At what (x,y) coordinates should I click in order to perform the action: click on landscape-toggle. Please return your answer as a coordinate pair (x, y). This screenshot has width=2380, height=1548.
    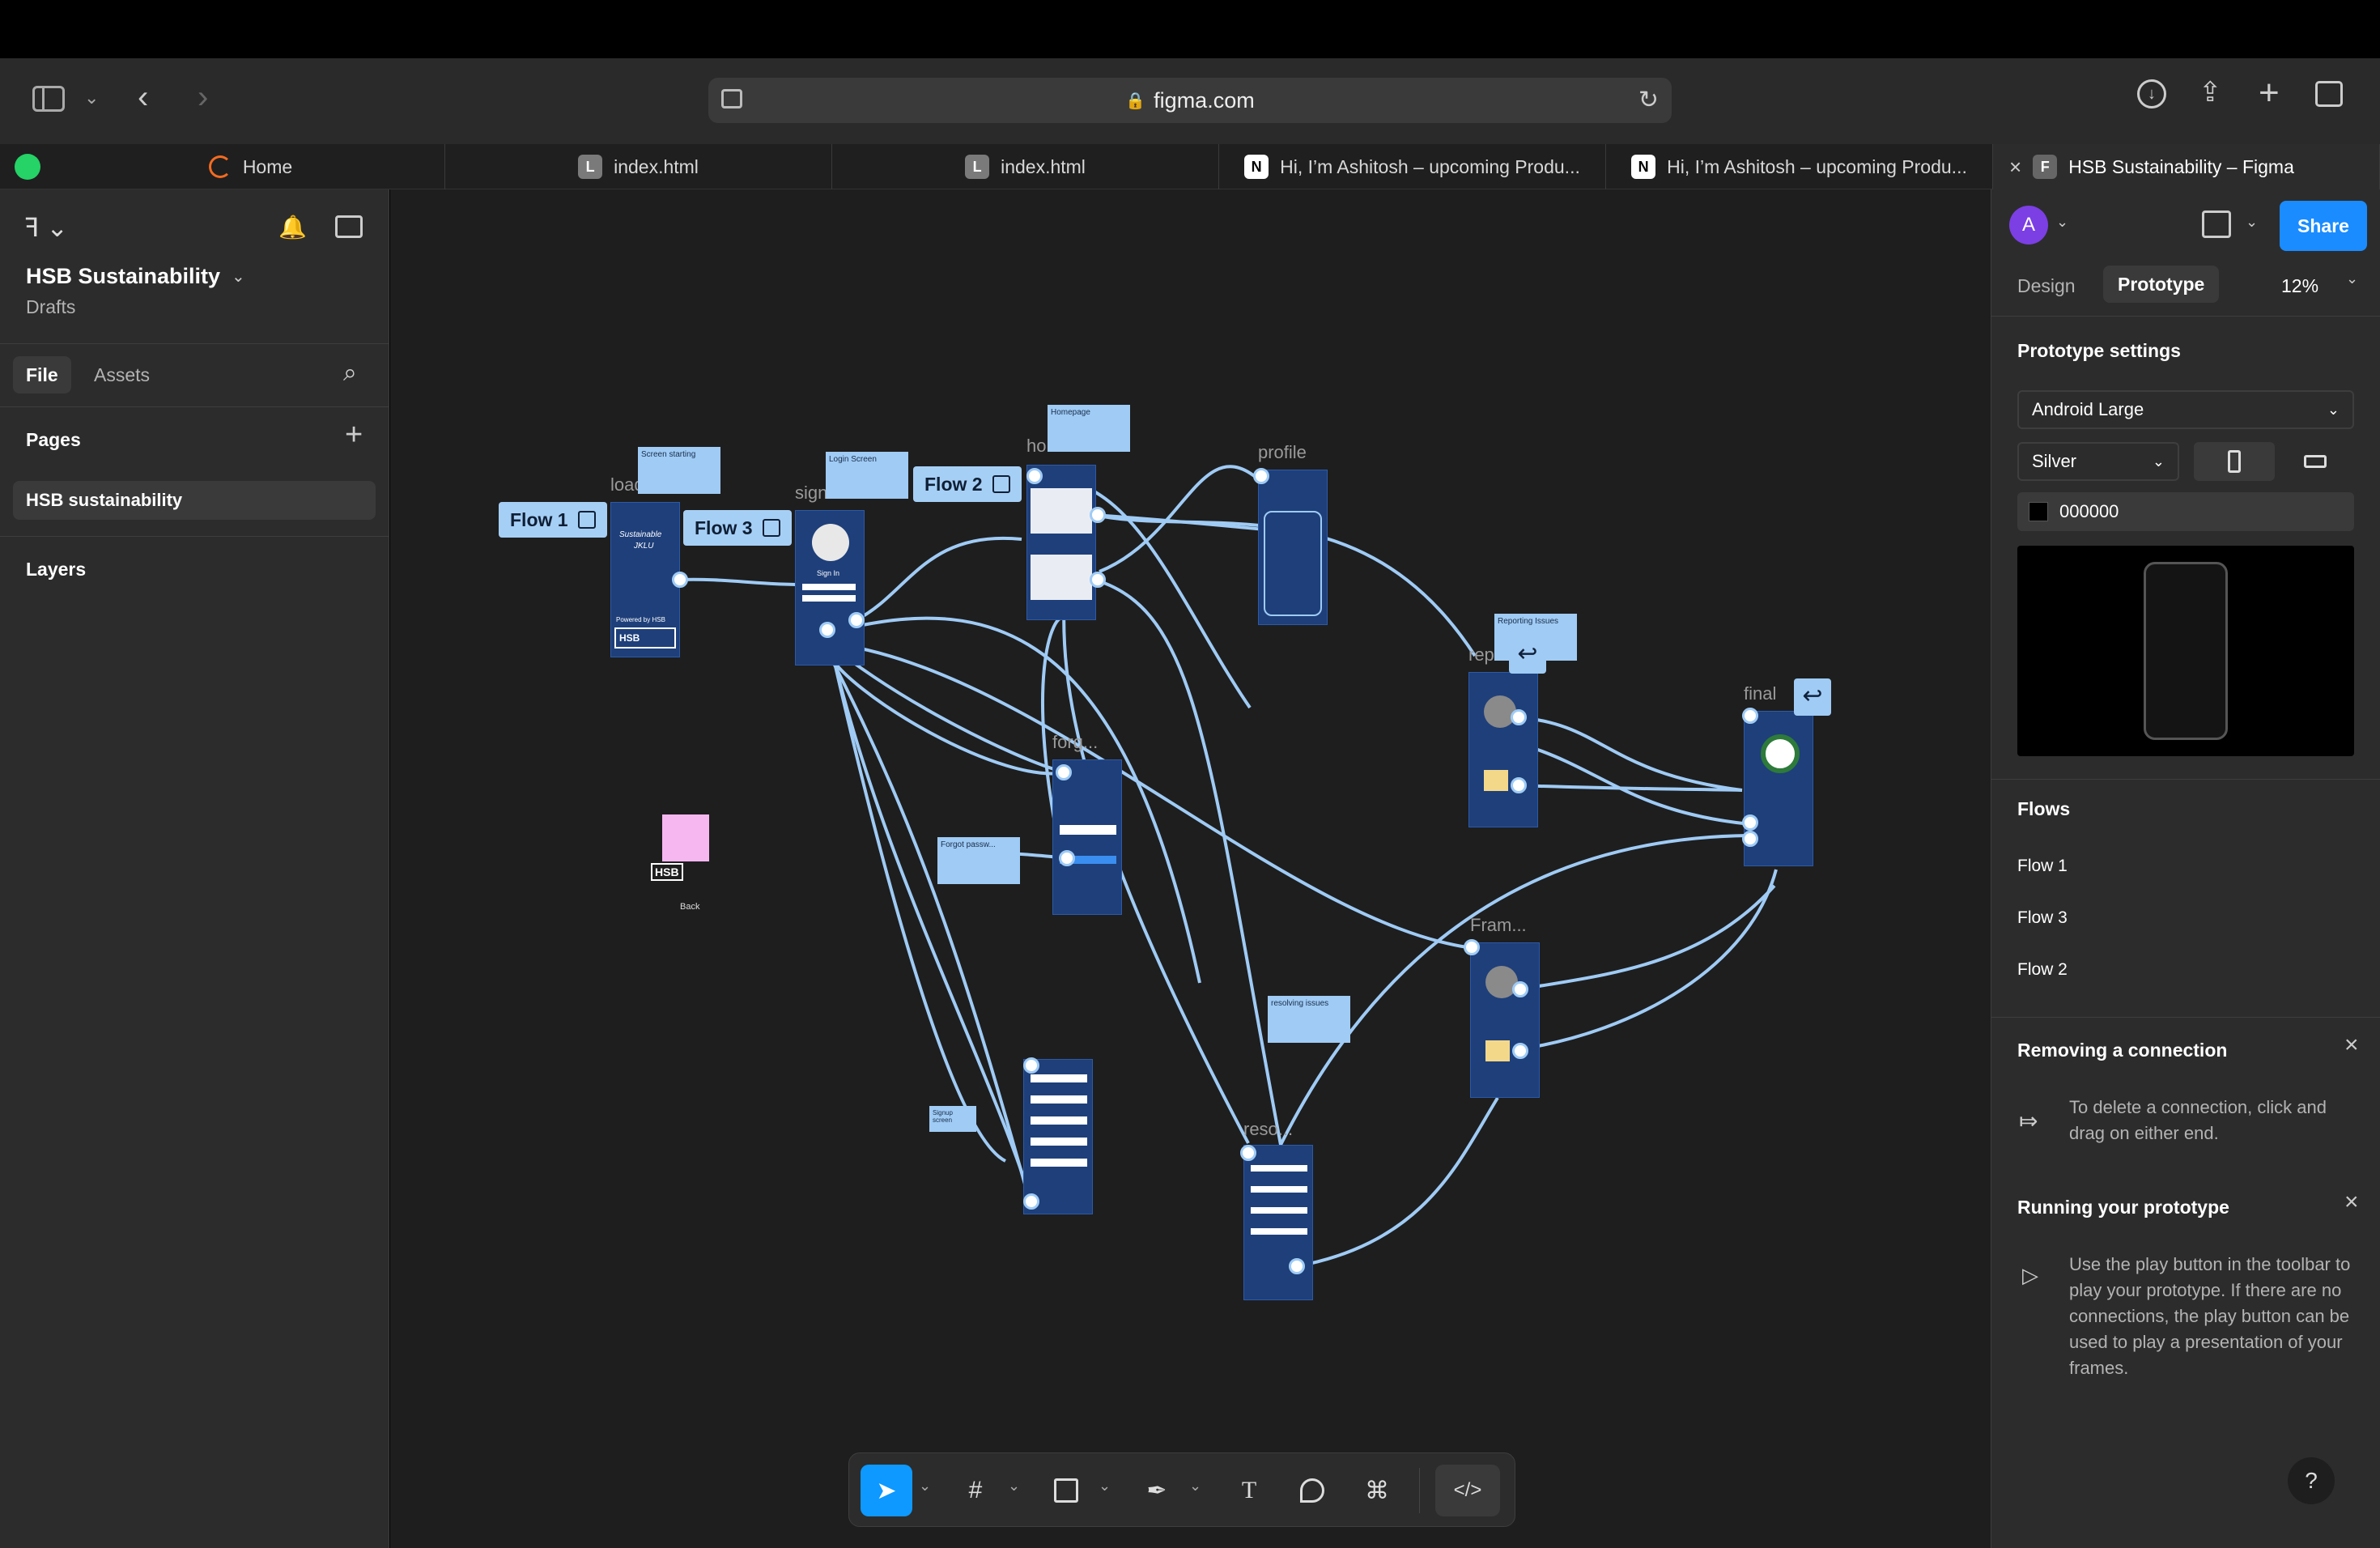
    Looking at the image, I should click on (2315, 461).